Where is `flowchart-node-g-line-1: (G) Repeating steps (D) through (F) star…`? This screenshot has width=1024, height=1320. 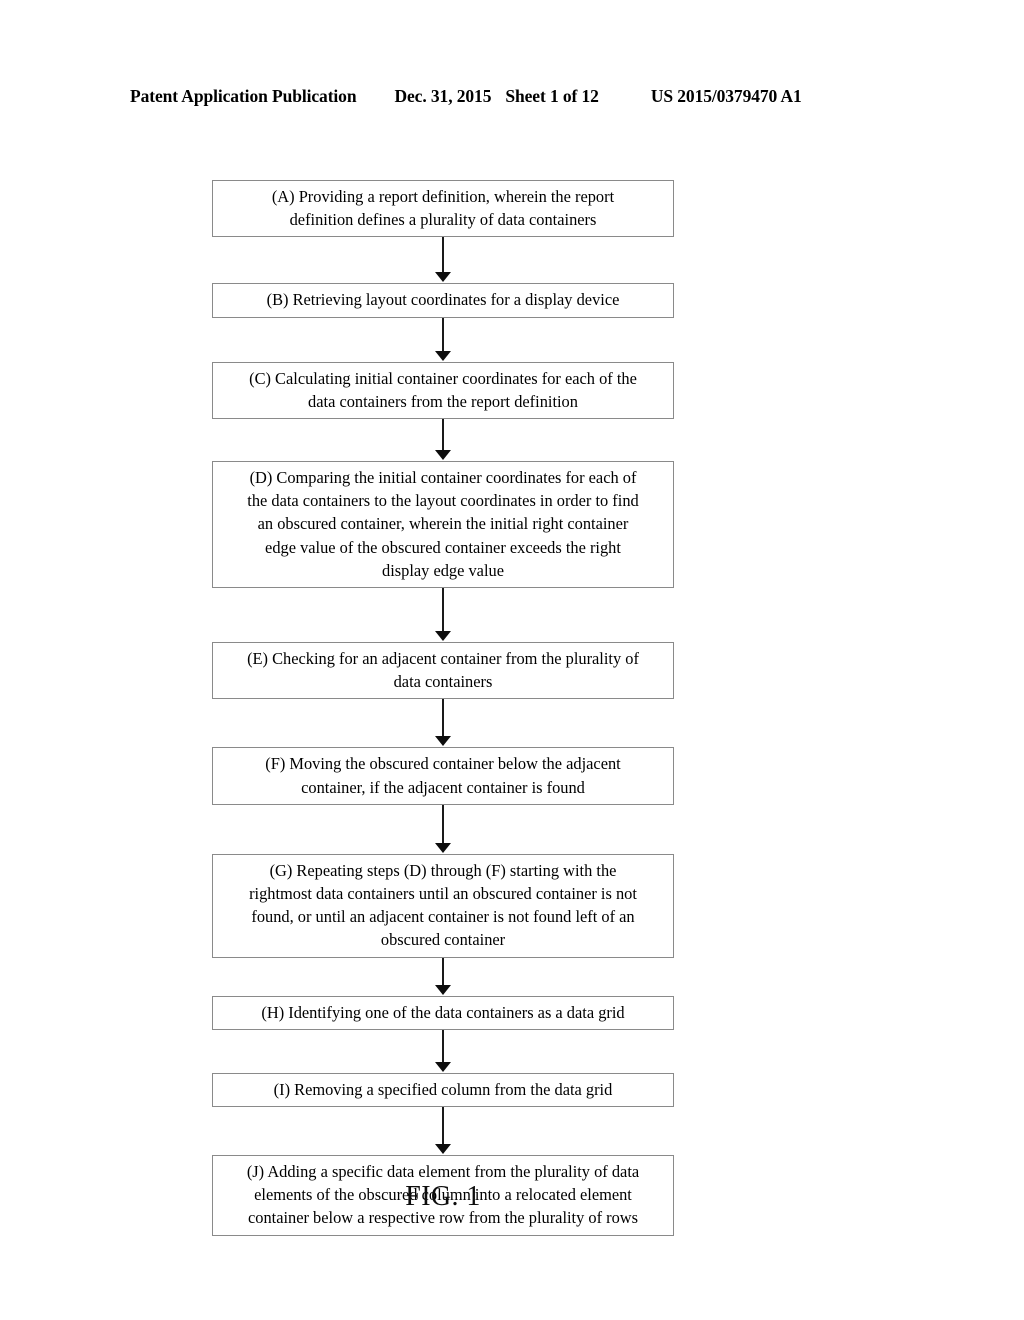 flowchart-node-g-line-1: (G) Repeating steps (D) through (F) star… is located at coordinates (443, 870).